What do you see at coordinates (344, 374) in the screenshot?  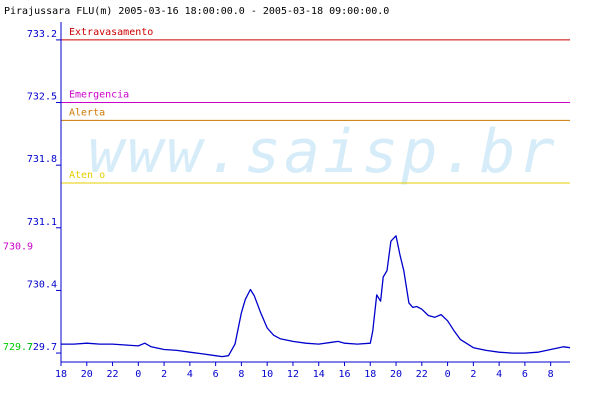 I see `x-tick-label: 16` at bounding box center [344, 374].